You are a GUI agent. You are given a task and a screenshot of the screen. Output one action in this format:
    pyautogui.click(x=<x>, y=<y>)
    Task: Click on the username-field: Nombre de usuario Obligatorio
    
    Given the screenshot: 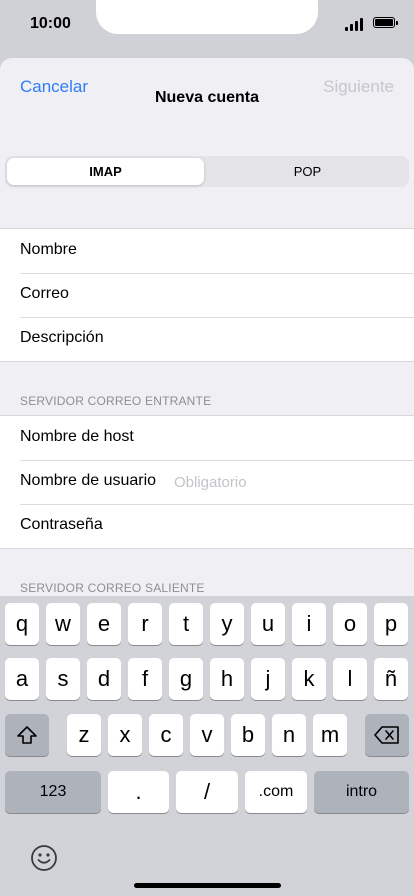 What is the action you would take?
    pyautogui.click(x=207, y=482)
    